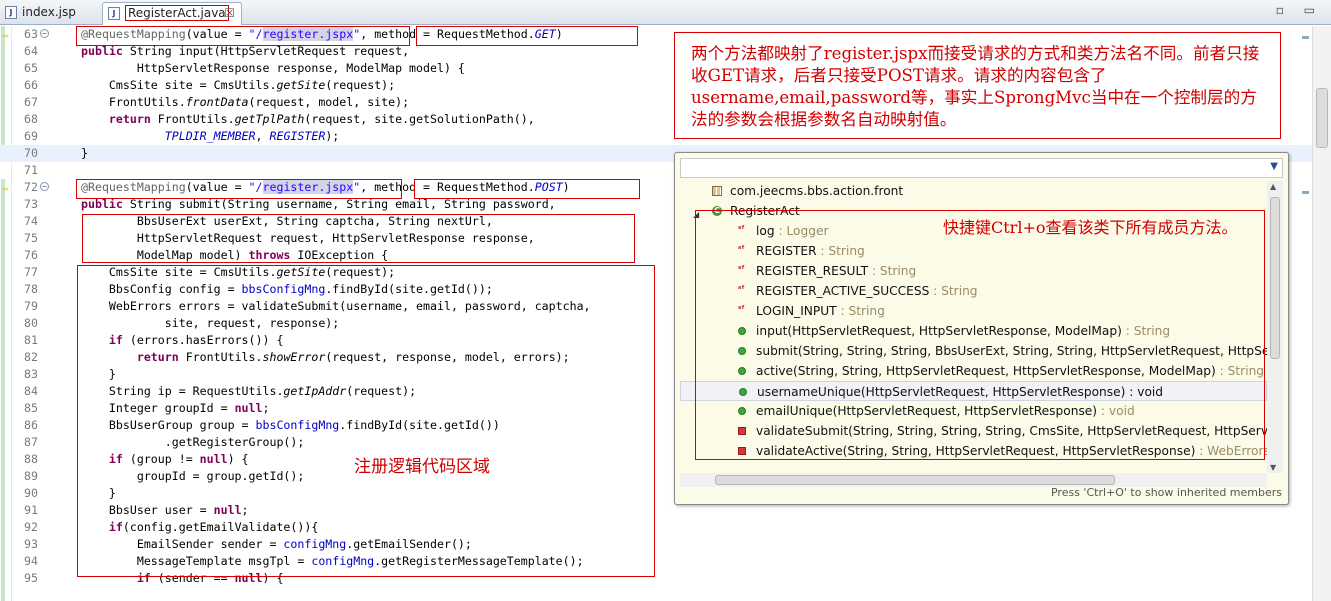 The image size is (1331, 601). I want to click on package-icon, so click(717, 191).